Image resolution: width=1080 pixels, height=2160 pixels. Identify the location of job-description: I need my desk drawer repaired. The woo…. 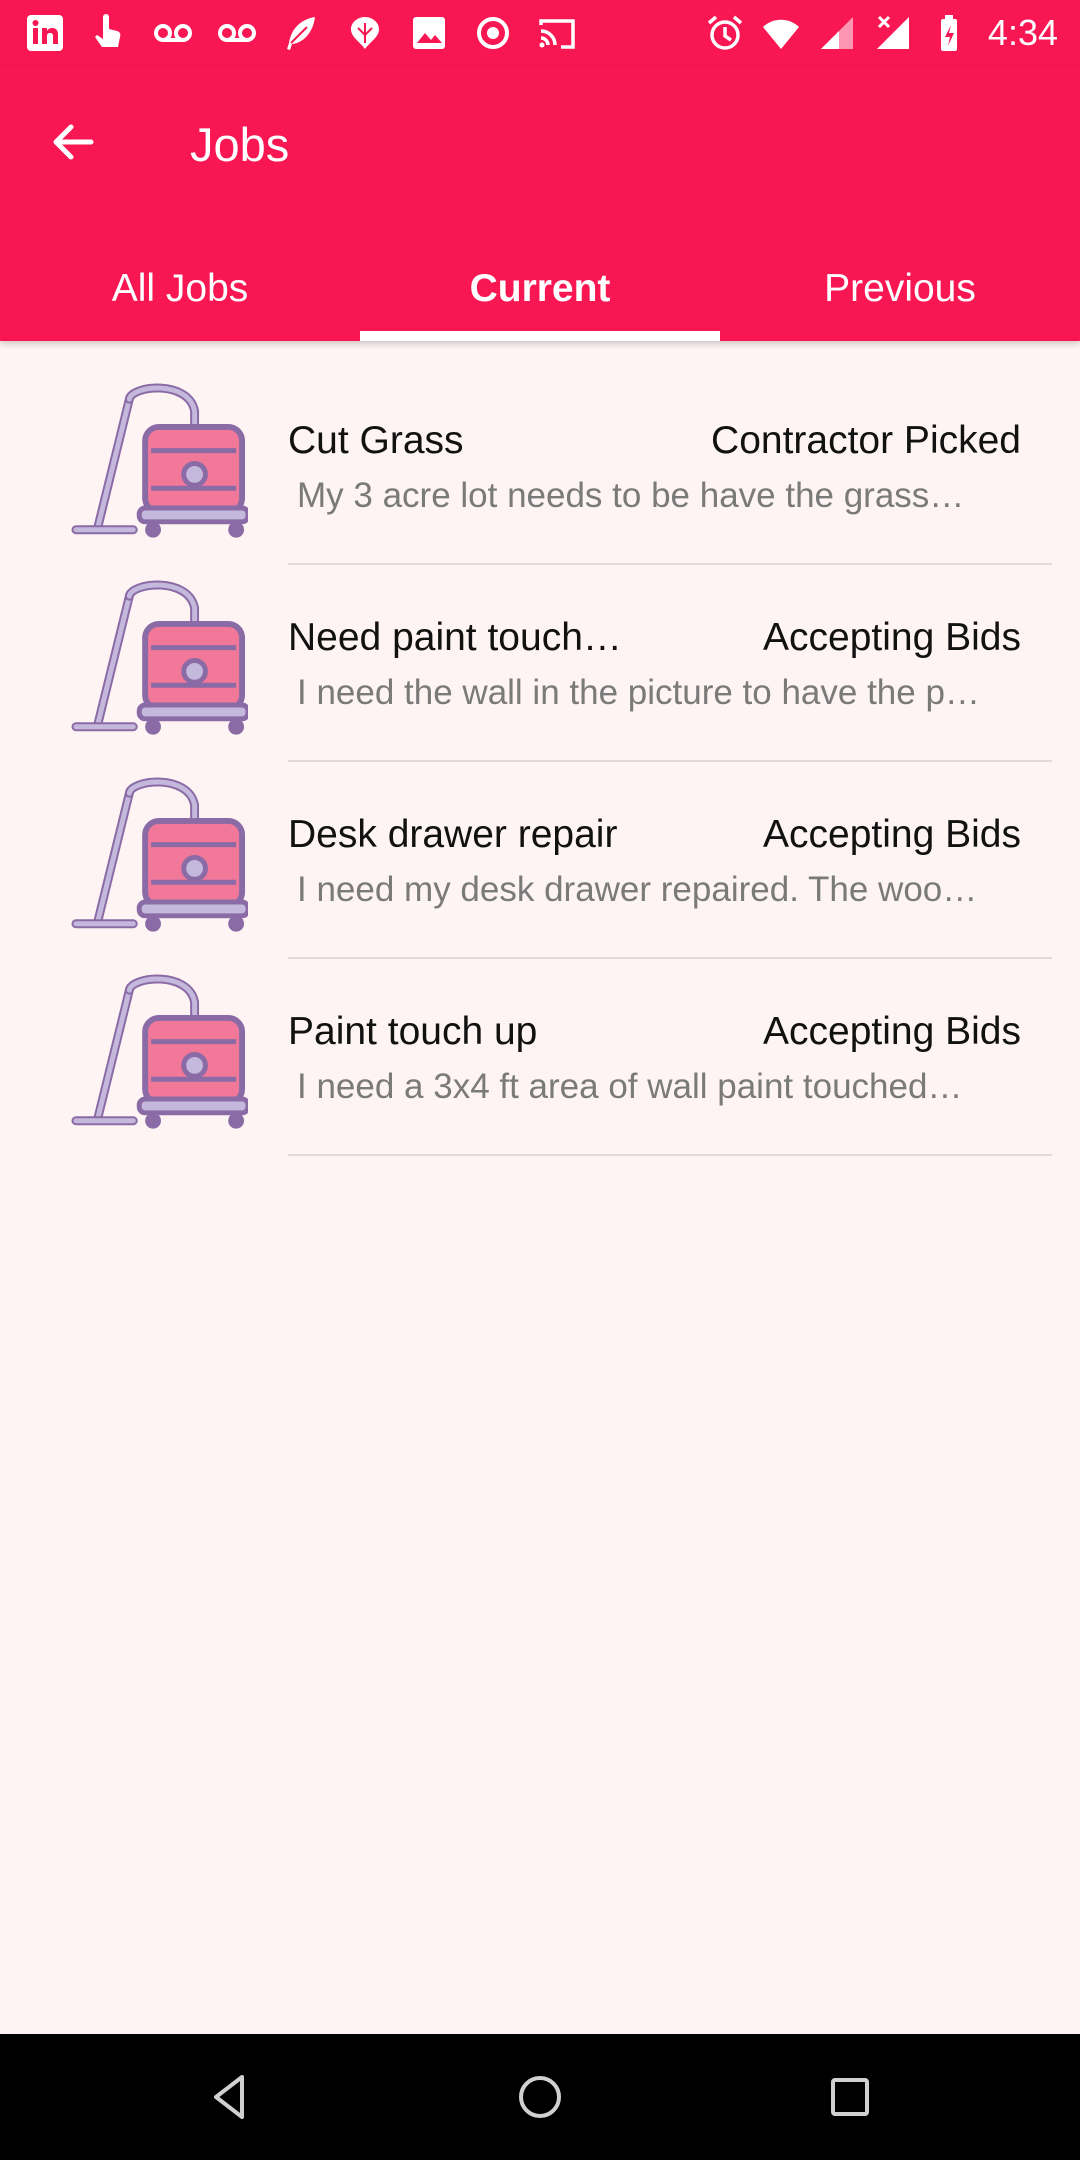
(637, 889).